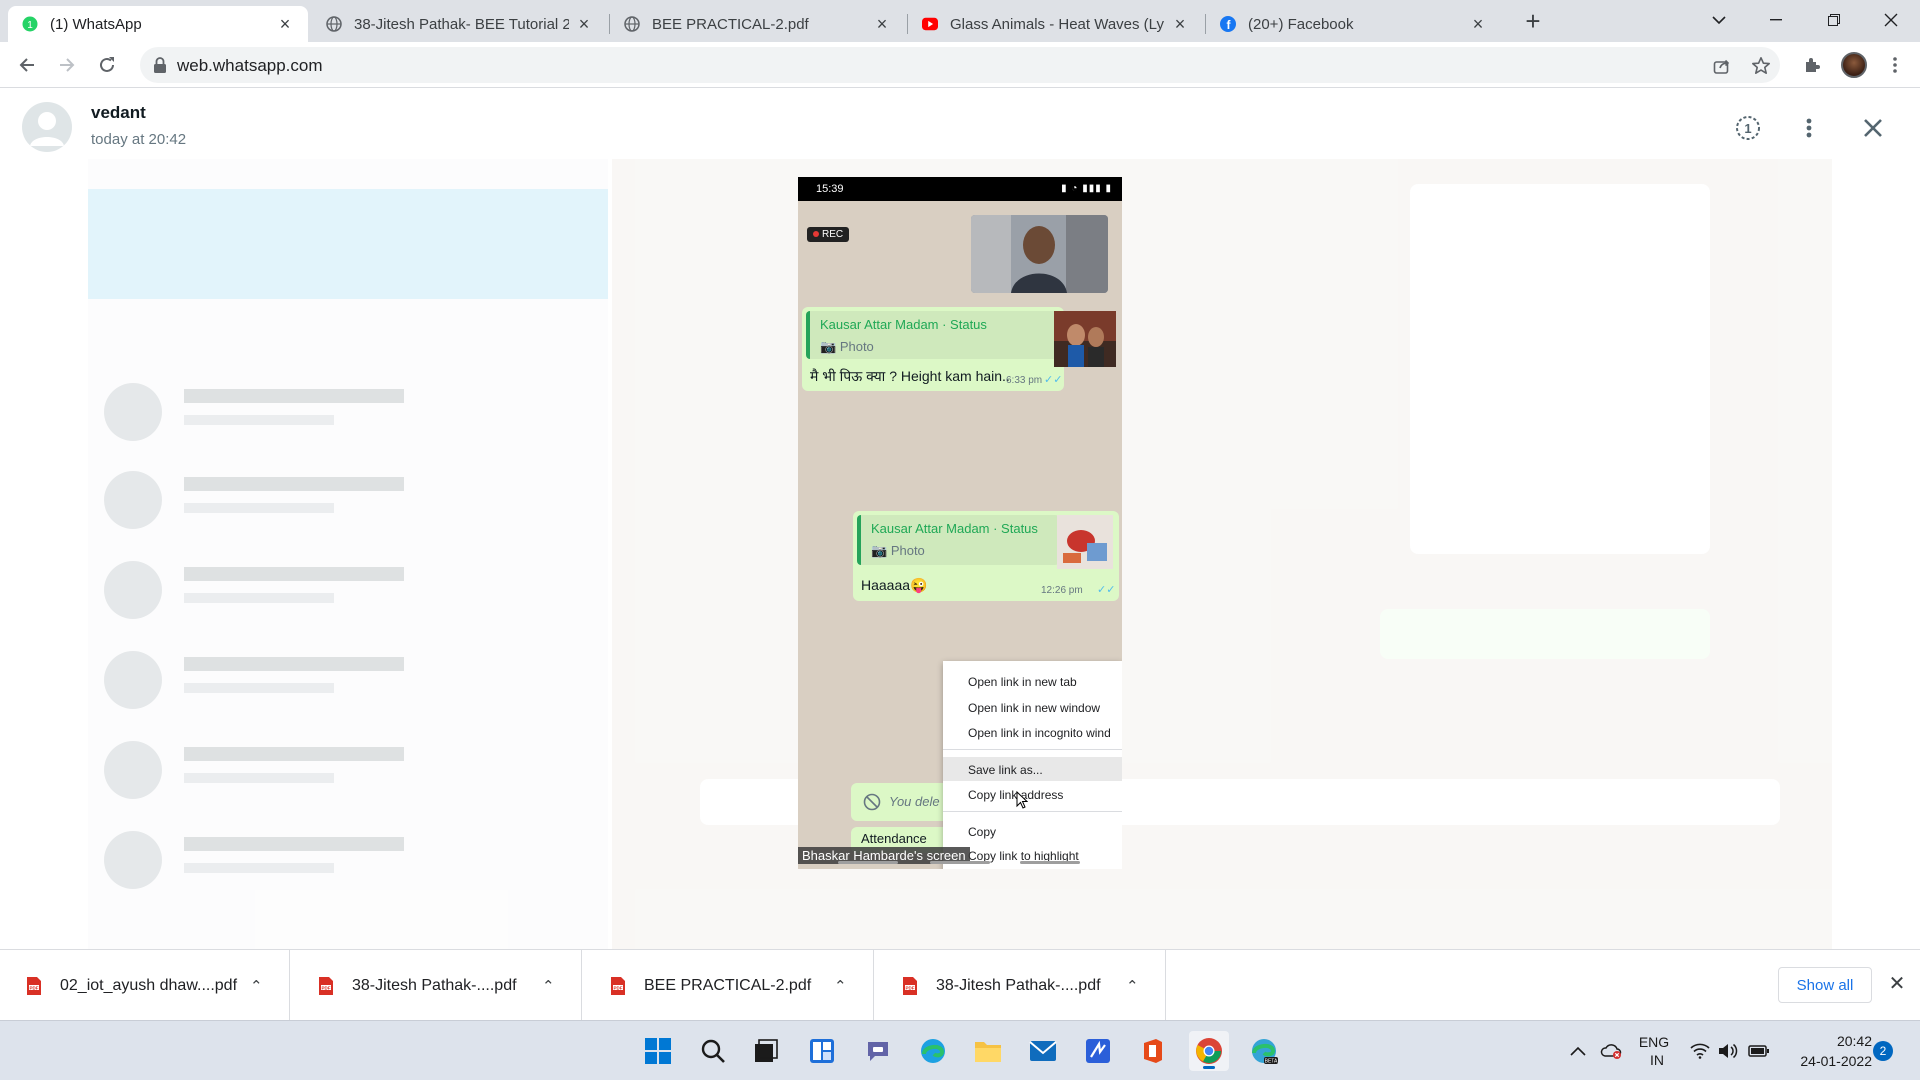 The height and width of the screenshot is (1080, 1920). I want to click on tab-search-button, so click(1719, 20).